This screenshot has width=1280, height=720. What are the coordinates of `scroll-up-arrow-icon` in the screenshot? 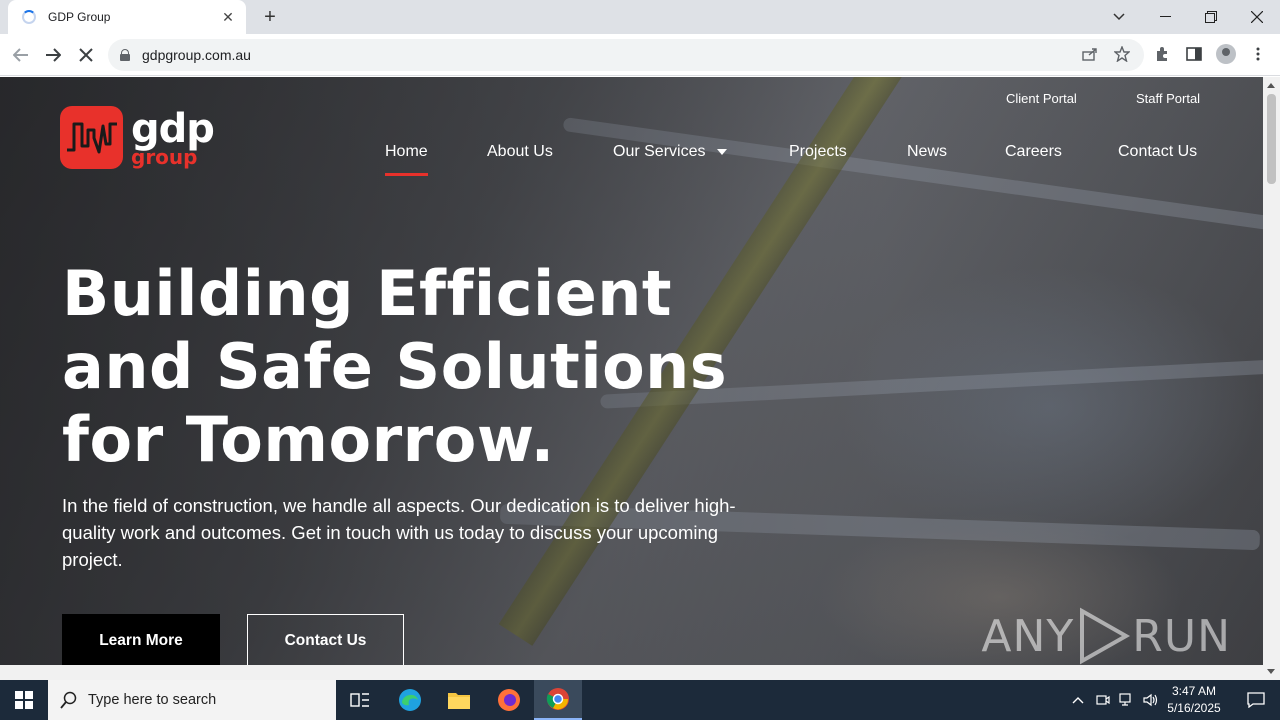 It's located at (1271, 85).